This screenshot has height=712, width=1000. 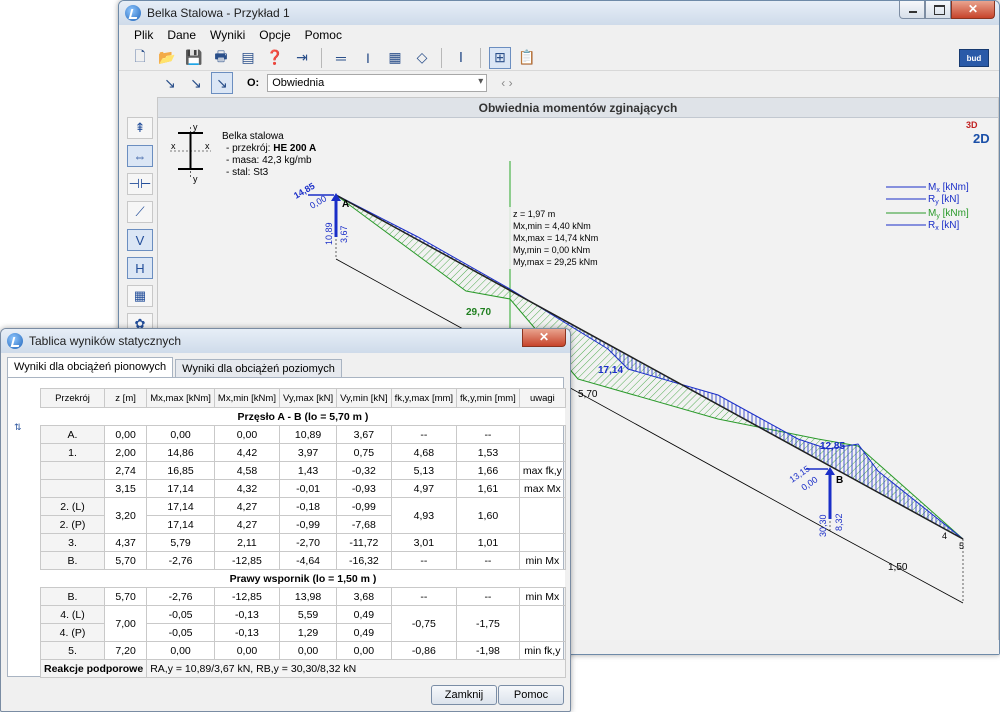 I want to click on view-2d-toggle: 2D, so click(x=981, y=138).